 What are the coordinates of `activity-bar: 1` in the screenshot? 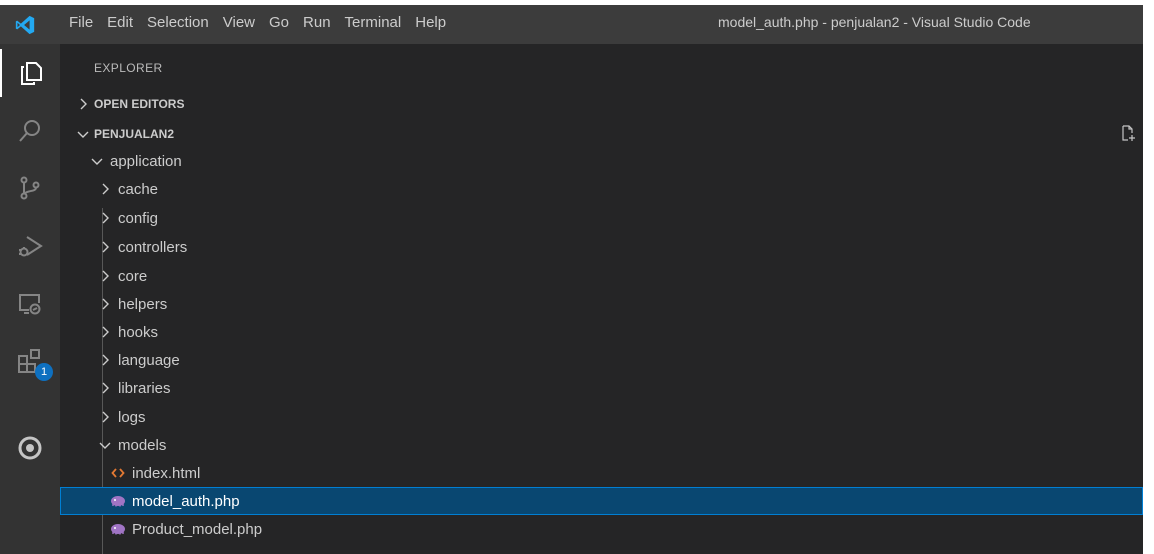 It's located at (30, 299).